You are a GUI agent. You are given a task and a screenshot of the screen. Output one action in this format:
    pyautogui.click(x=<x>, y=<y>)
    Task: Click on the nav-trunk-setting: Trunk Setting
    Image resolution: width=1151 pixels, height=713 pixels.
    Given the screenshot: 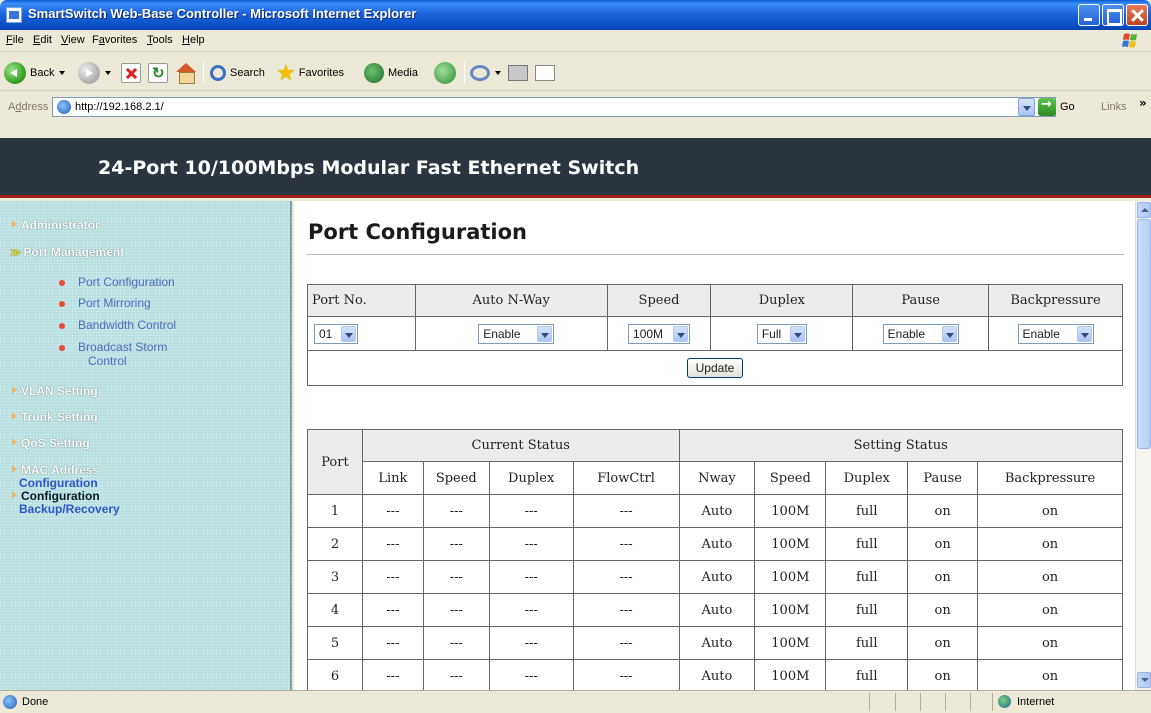 What is the action you would take?
    pyautogui.click(x=55, y=417)
    